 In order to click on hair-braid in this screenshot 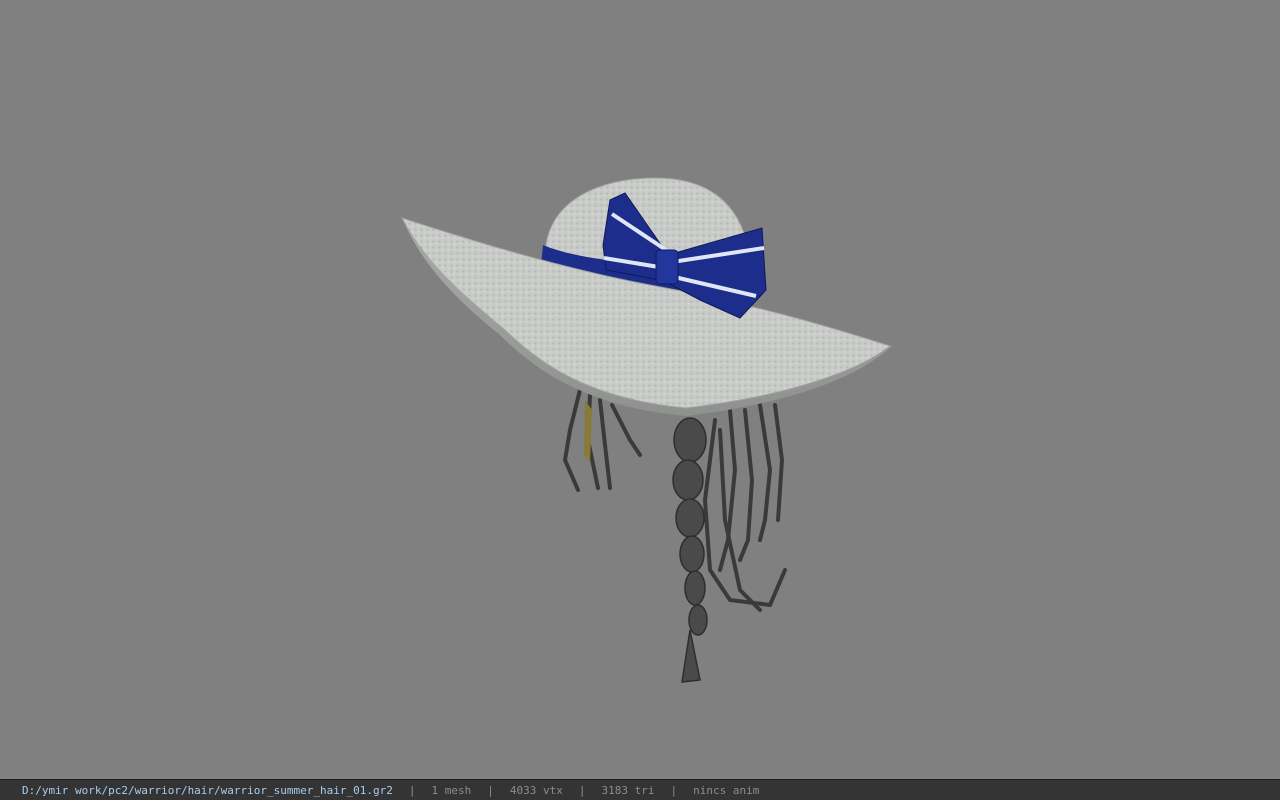, I will do `click(690, 550)`.